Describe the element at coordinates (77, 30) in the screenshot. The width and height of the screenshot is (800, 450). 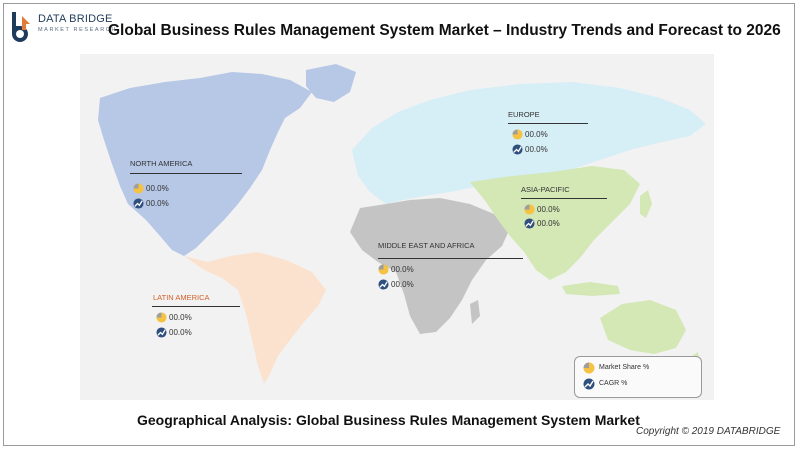
I see `brand-tagline: MARKET RESEARCH` at that location.